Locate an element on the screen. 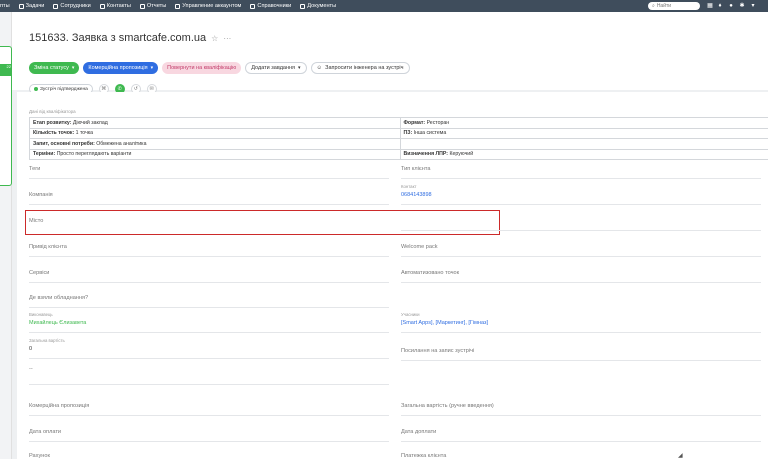  nav-label: Сотрудники is located at coordinates (75, 6).